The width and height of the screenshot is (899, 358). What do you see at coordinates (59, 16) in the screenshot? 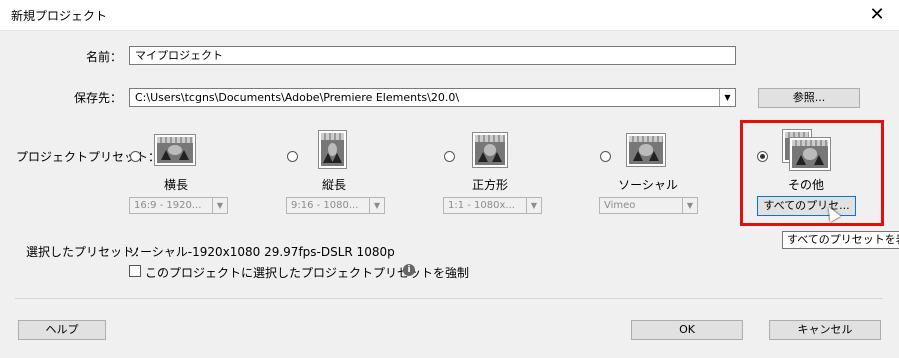
I see `window-title: 新規プロジェクト` at bounding box center [59, 16].